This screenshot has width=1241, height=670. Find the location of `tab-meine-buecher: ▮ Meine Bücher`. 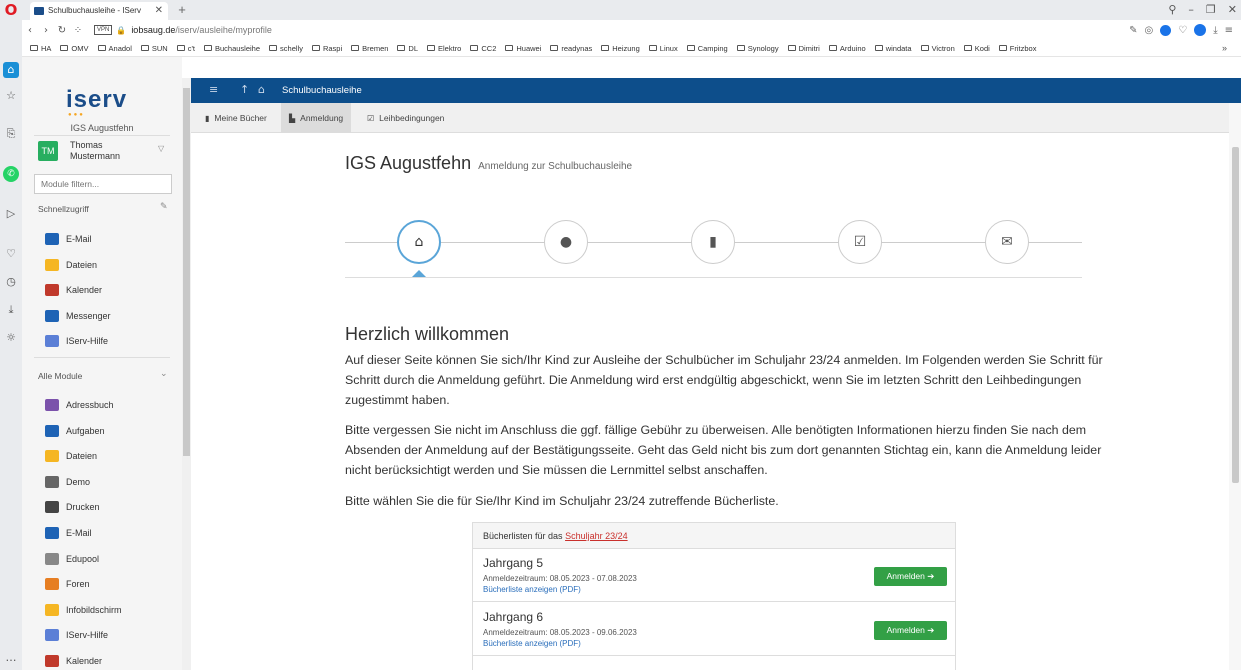

tab-meine-buecher: ▮ Meine Bücher is located at coordinates (236, 118).